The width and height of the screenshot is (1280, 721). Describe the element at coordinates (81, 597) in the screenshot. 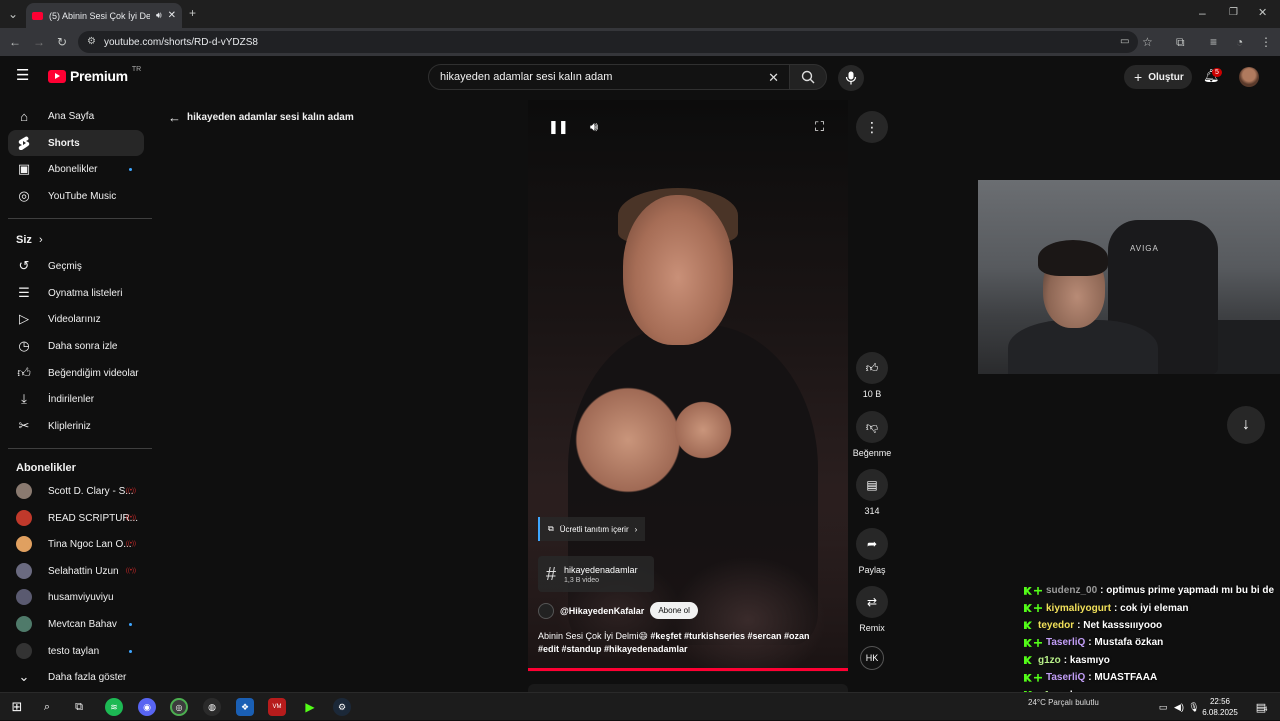

I see `sidebar-item-label: husamviyuviyu` at that location.